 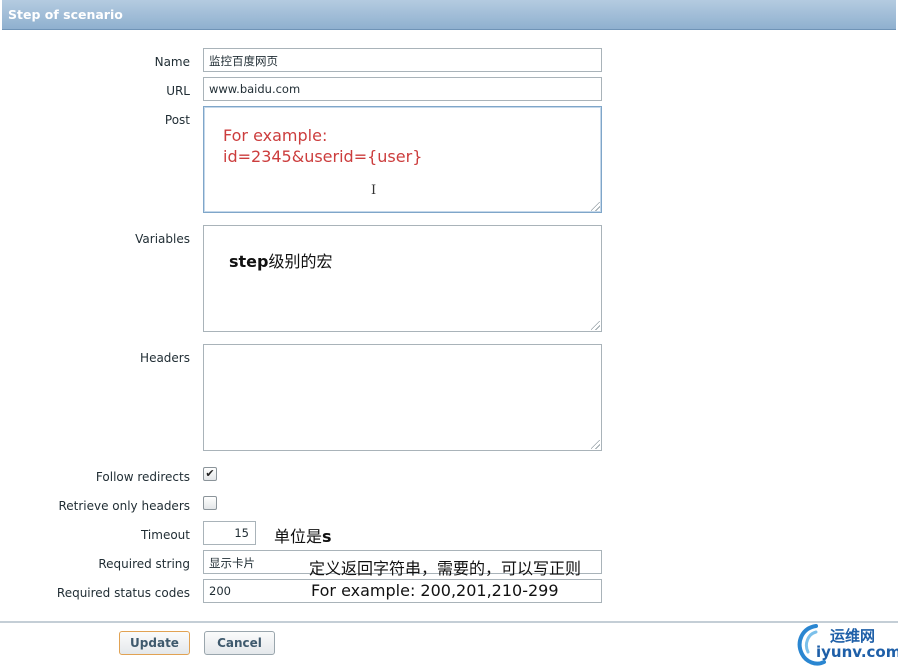 I want to click on watermark-logo: 运维网 iyunv.com, so click(x=845, y=644).